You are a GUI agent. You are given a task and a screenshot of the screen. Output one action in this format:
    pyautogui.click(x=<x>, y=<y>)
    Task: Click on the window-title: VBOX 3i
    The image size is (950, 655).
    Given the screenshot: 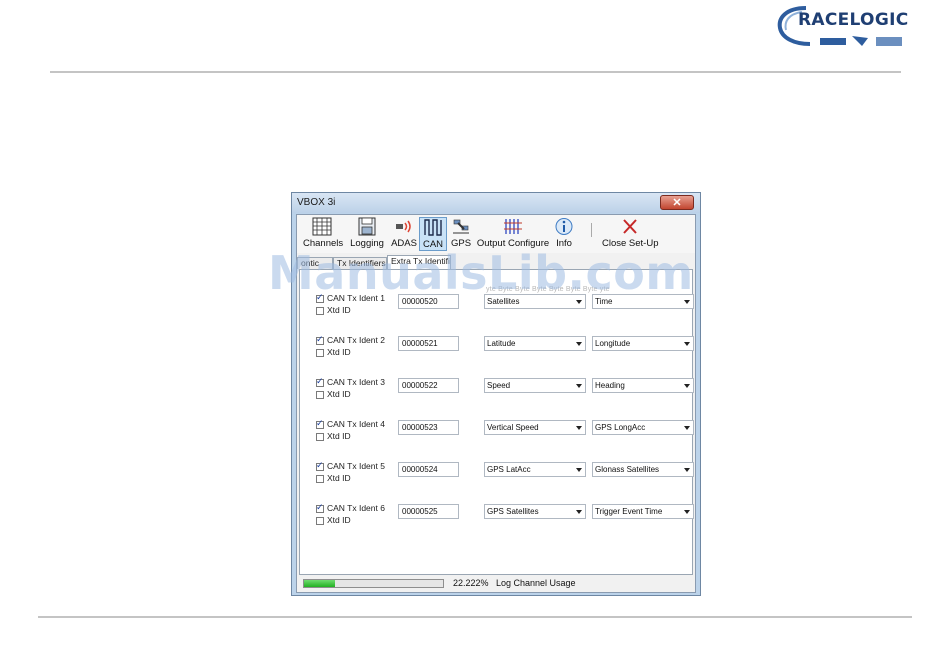 What is the action you would take?
    pyautogui.click(x=316, y=202)
    